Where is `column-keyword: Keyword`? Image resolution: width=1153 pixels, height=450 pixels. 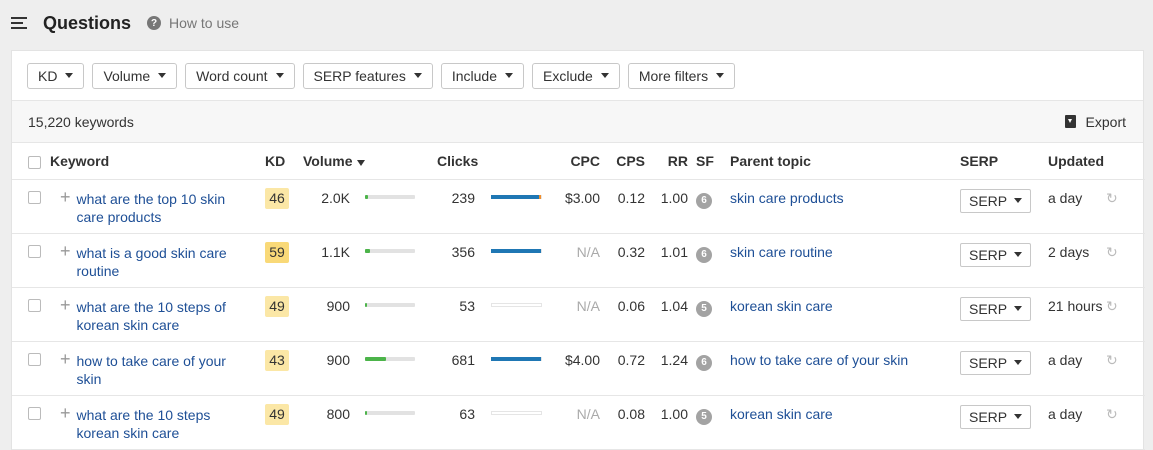 column-keyword: Keyword is located at coordinates (157, 161).